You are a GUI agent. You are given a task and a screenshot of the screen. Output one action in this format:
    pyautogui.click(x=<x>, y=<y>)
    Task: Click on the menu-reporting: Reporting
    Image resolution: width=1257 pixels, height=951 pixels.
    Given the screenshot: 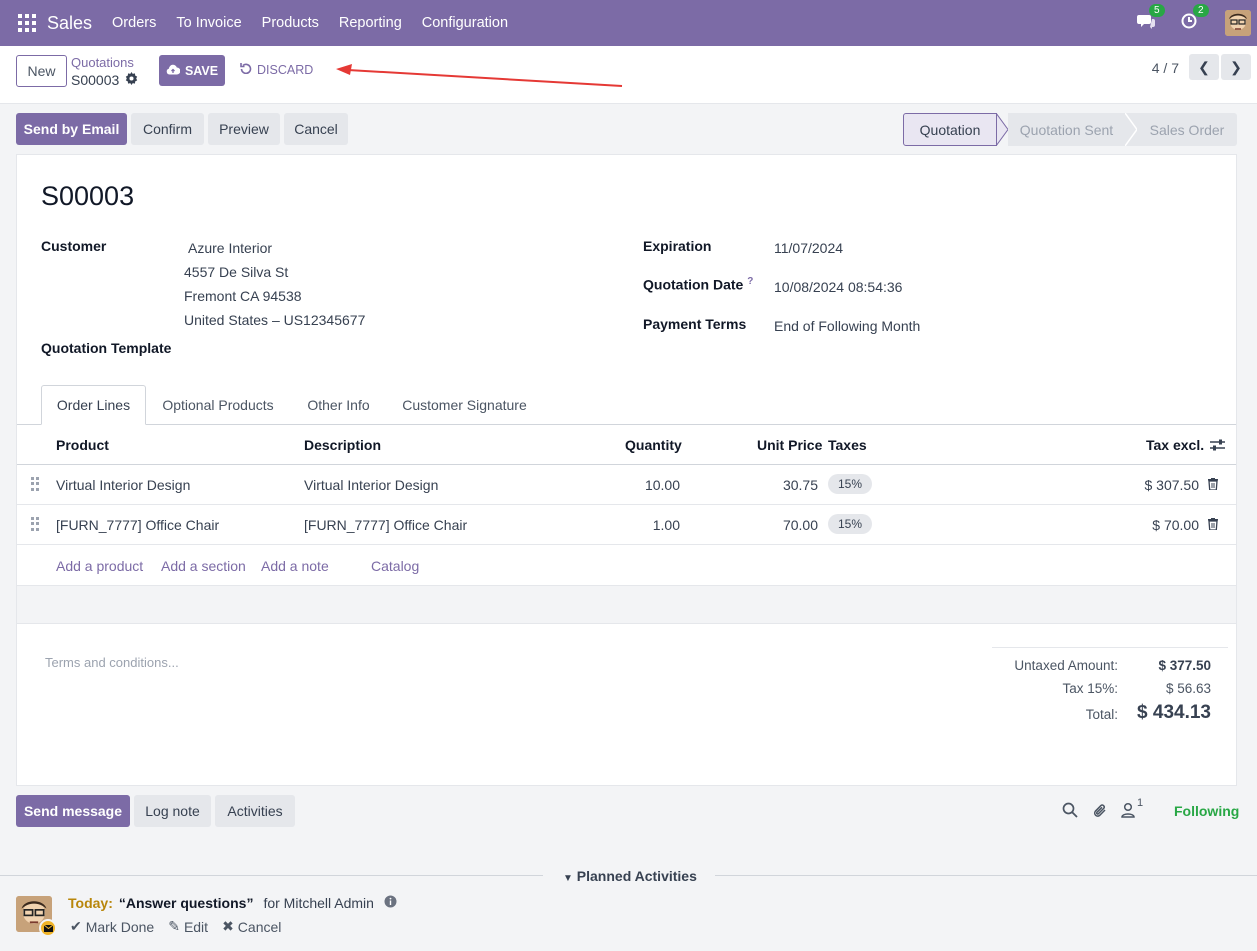 What is the action you would take?
    pyautogui.click(x=370, y=23)
    